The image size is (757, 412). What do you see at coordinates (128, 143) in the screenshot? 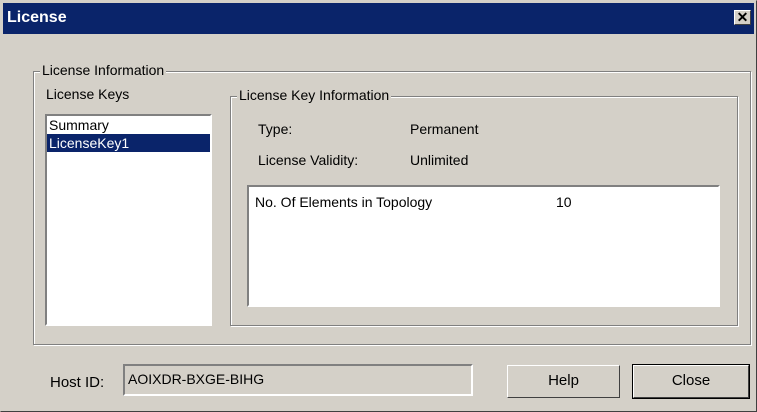
I see `list-item-licensekey1: LicenseKey1` at bounding box center [128, 143].